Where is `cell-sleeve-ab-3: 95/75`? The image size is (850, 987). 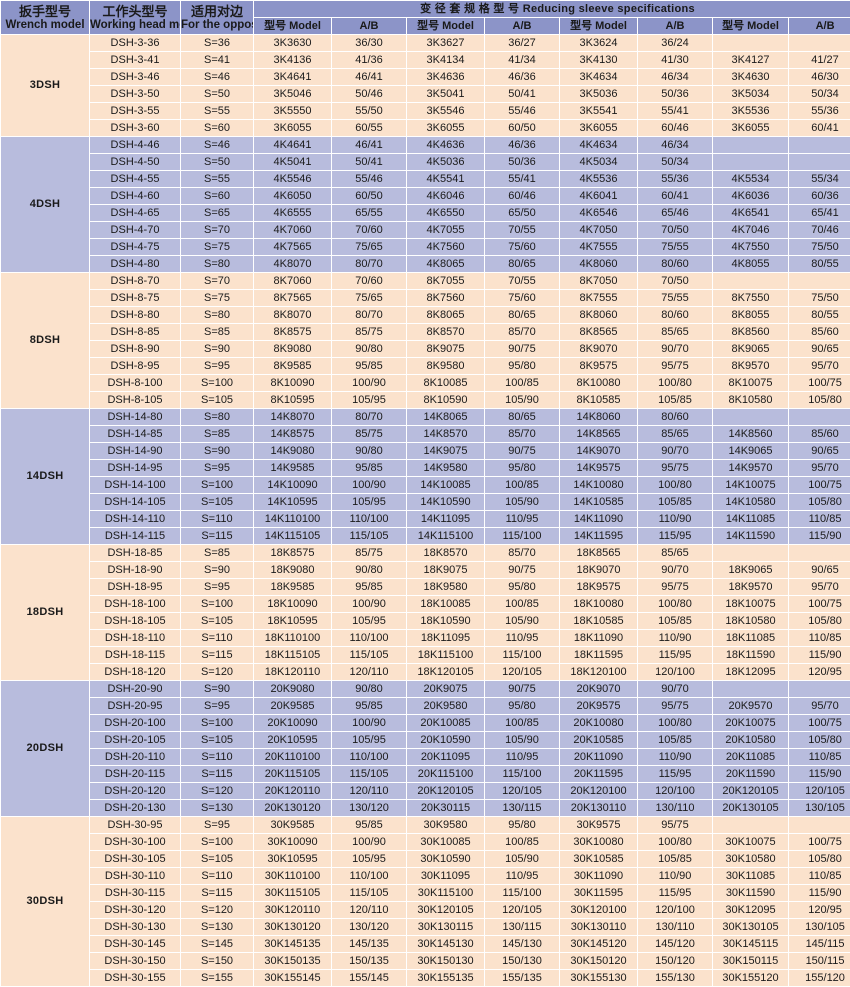
cell-sleeve-ab-3: 95/75 is located at coordinates (675, 825).